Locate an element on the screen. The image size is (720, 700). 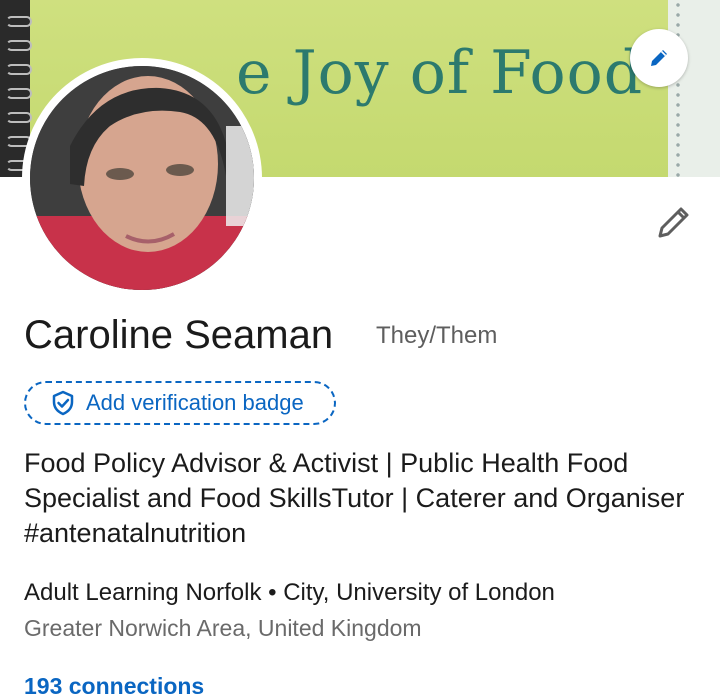
profile-name: Caroline Seaman is located at coordinates (179, 335).